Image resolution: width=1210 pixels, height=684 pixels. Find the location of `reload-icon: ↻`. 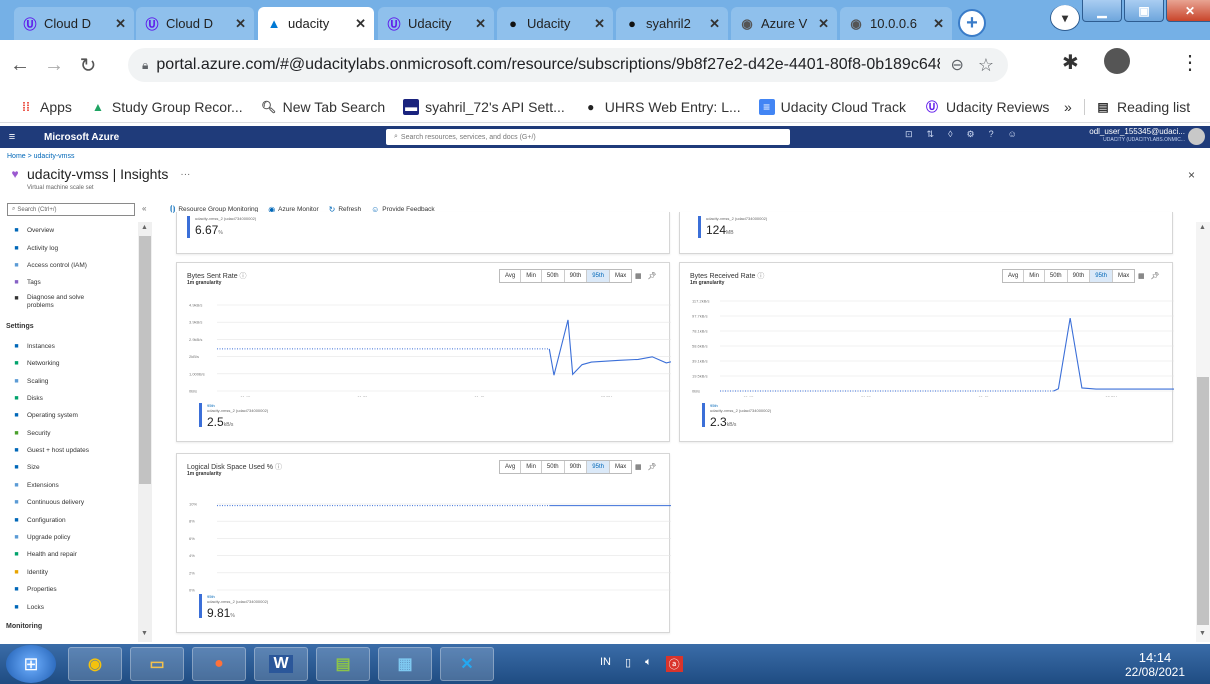

reload-icon: ↻ is located at coordinates (88, 65).